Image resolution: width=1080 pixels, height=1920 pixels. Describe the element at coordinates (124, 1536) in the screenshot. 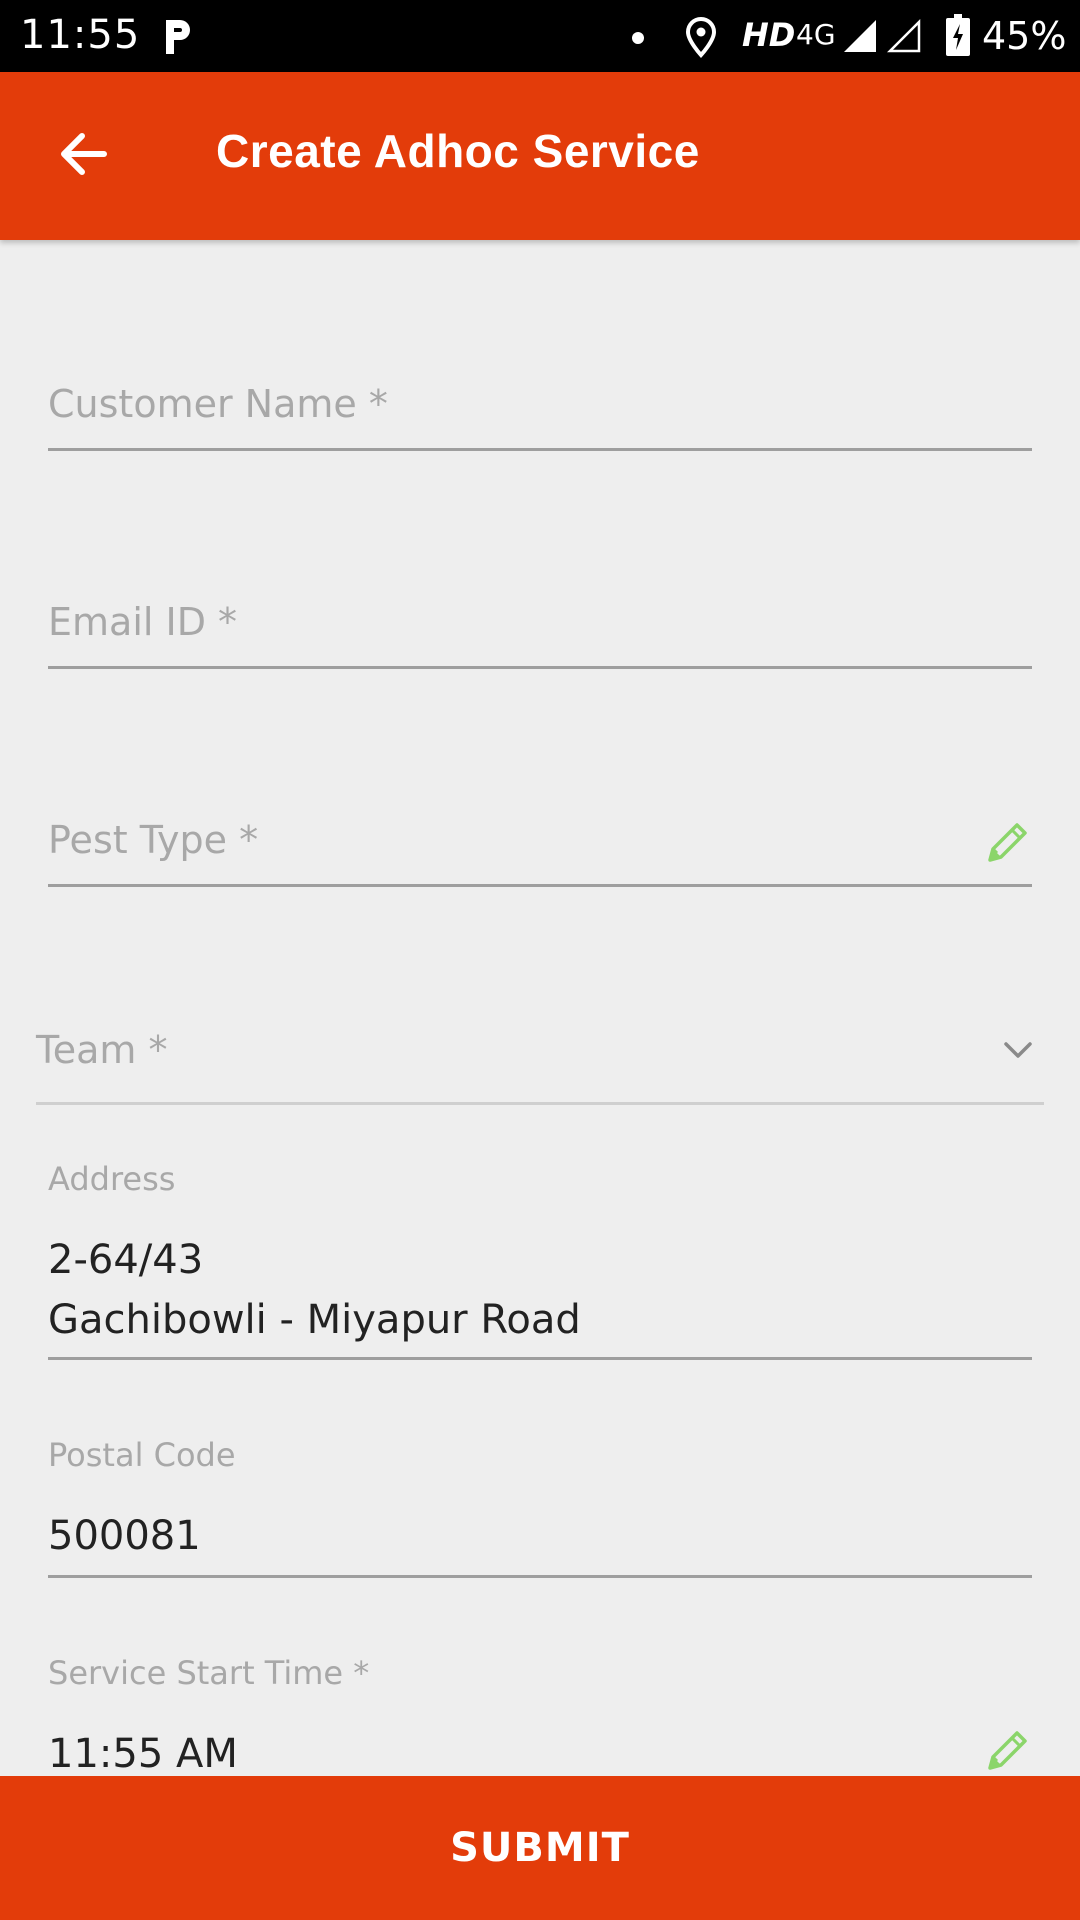

I see `postal-code-value: 500081` at that location.